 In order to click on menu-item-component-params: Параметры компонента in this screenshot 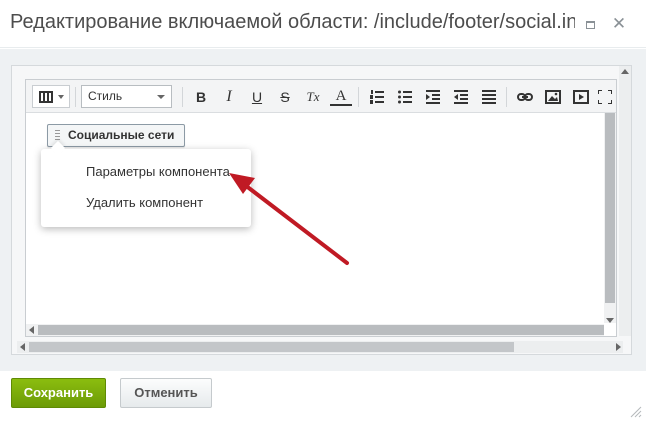, I will do `click(146, 172)`.